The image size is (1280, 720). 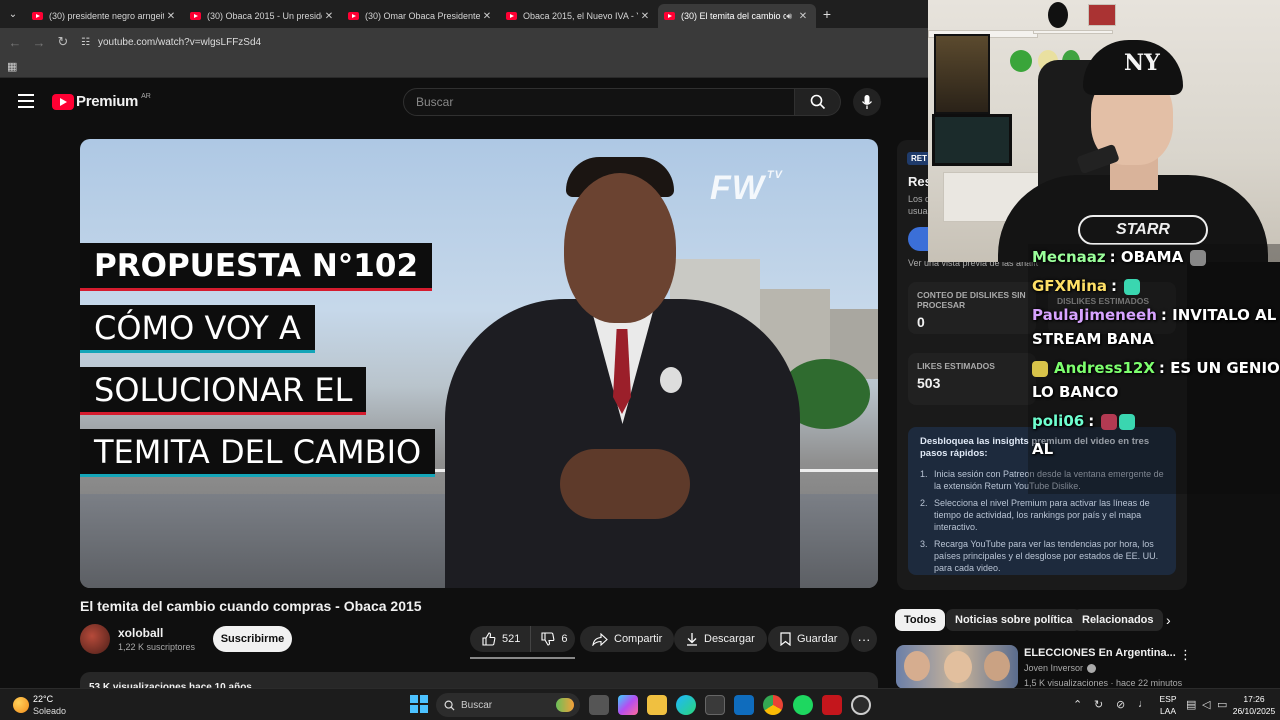 I want to click on apps-grid-icon: ▦, so click(x=12, y=66).